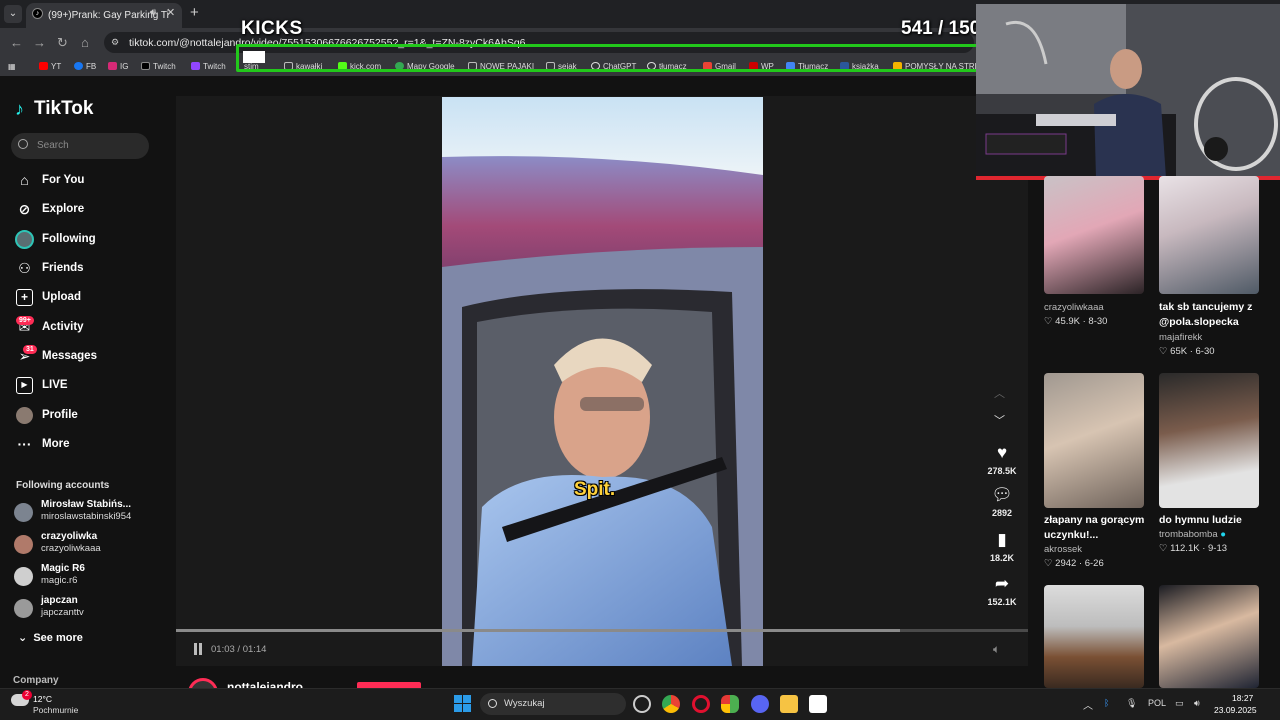 The width and height of the screenshot is (1280, 720). I want to click on heart-icon: ♥, so click(1002, 452).